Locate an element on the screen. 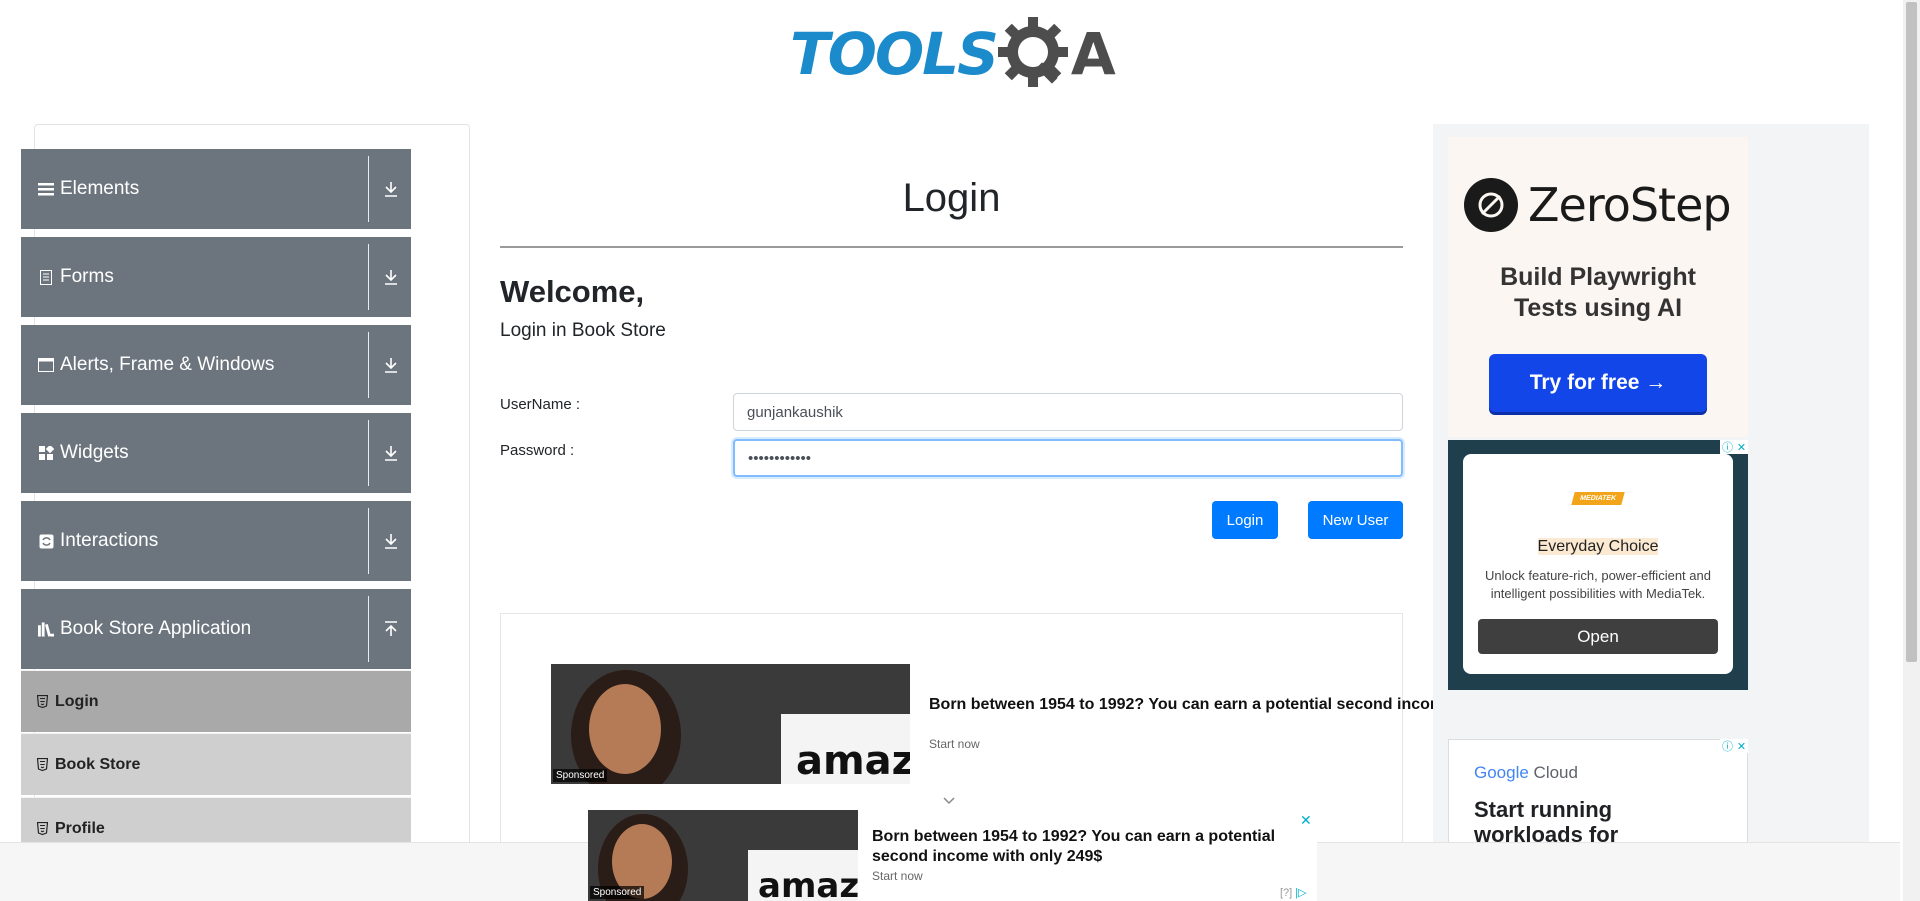  sidebar-group-elements: Elements is located at coordinates (216, 189).